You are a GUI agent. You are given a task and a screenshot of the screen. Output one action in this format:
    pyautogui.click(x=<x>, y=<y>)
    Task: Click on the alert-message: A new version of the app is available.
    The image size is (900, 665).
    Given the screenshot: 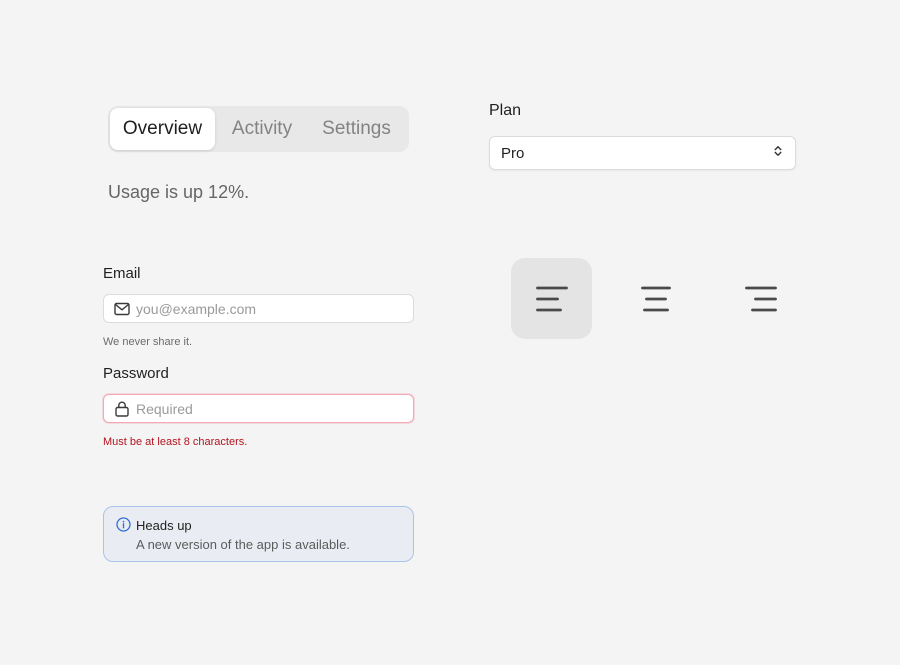 What is the action you would take?
    pyautogui.click(x=243, y=544)
    